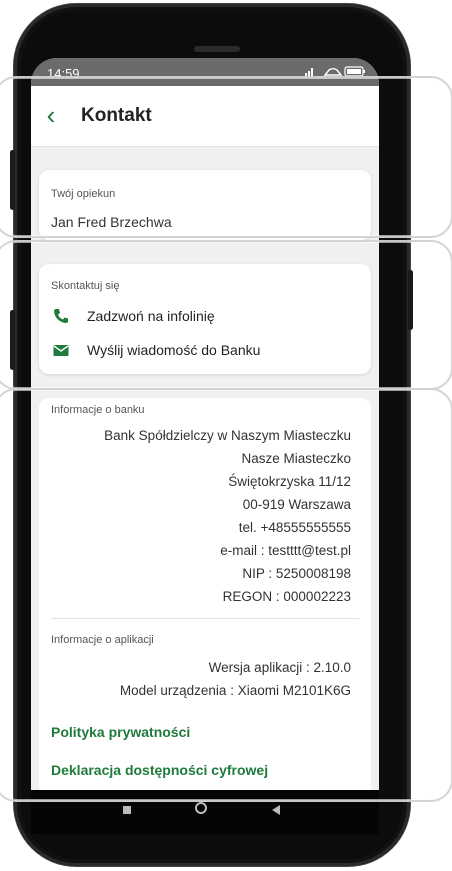 Image resolution: width=452 pixels, height=871 pixels. What do you see at coordinates (201, 808) in the screenshot?
I see `home-circle-icon` at bounding box center [201, 808].